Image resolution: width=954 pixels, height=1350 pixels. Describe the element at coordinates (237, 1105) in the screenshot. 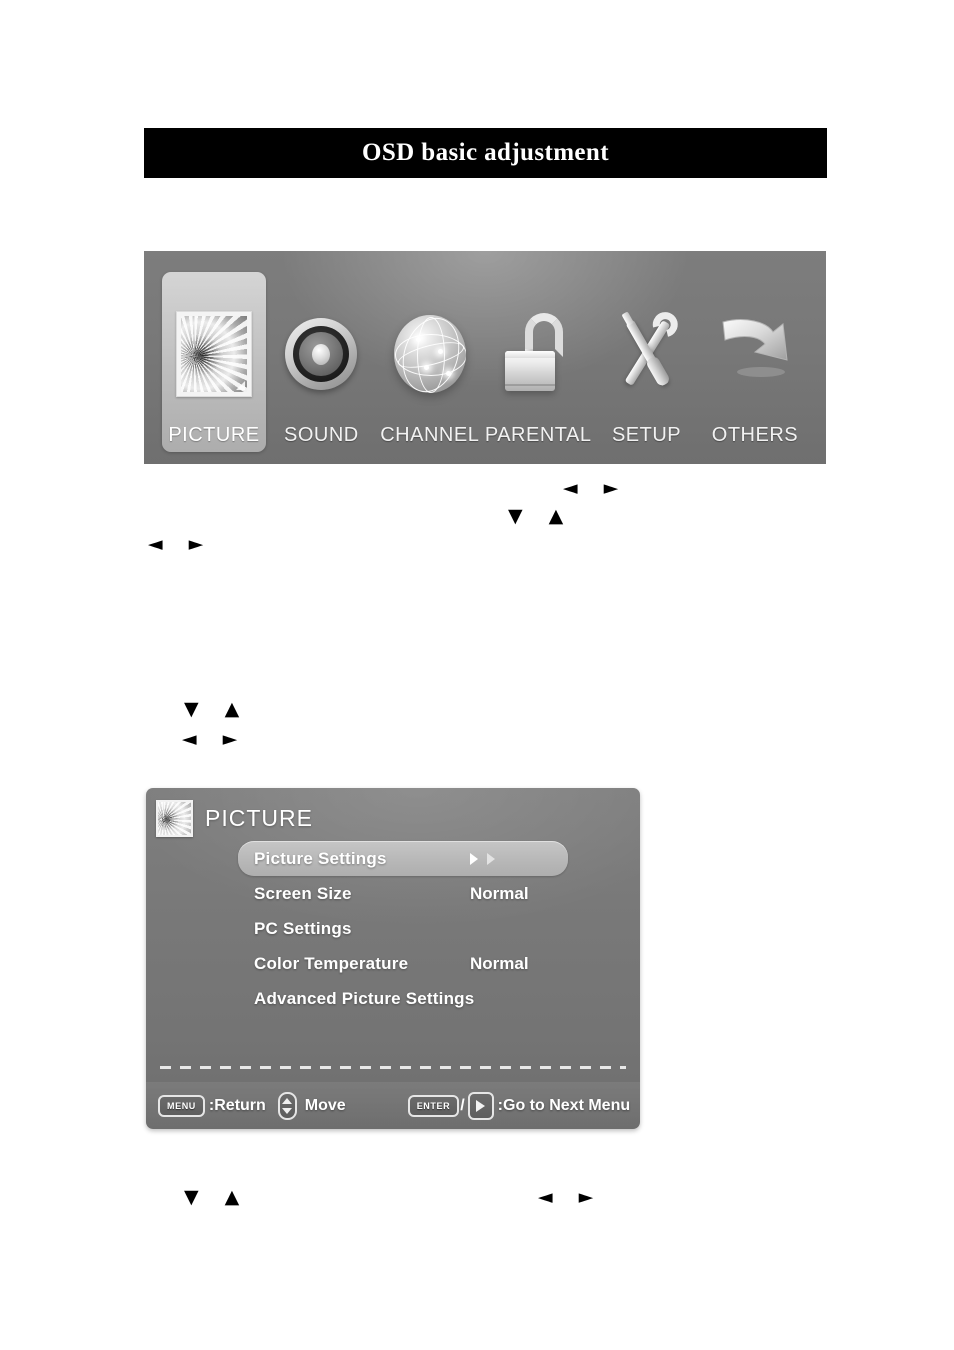

I see `hint-return-label: :Return` at that location.